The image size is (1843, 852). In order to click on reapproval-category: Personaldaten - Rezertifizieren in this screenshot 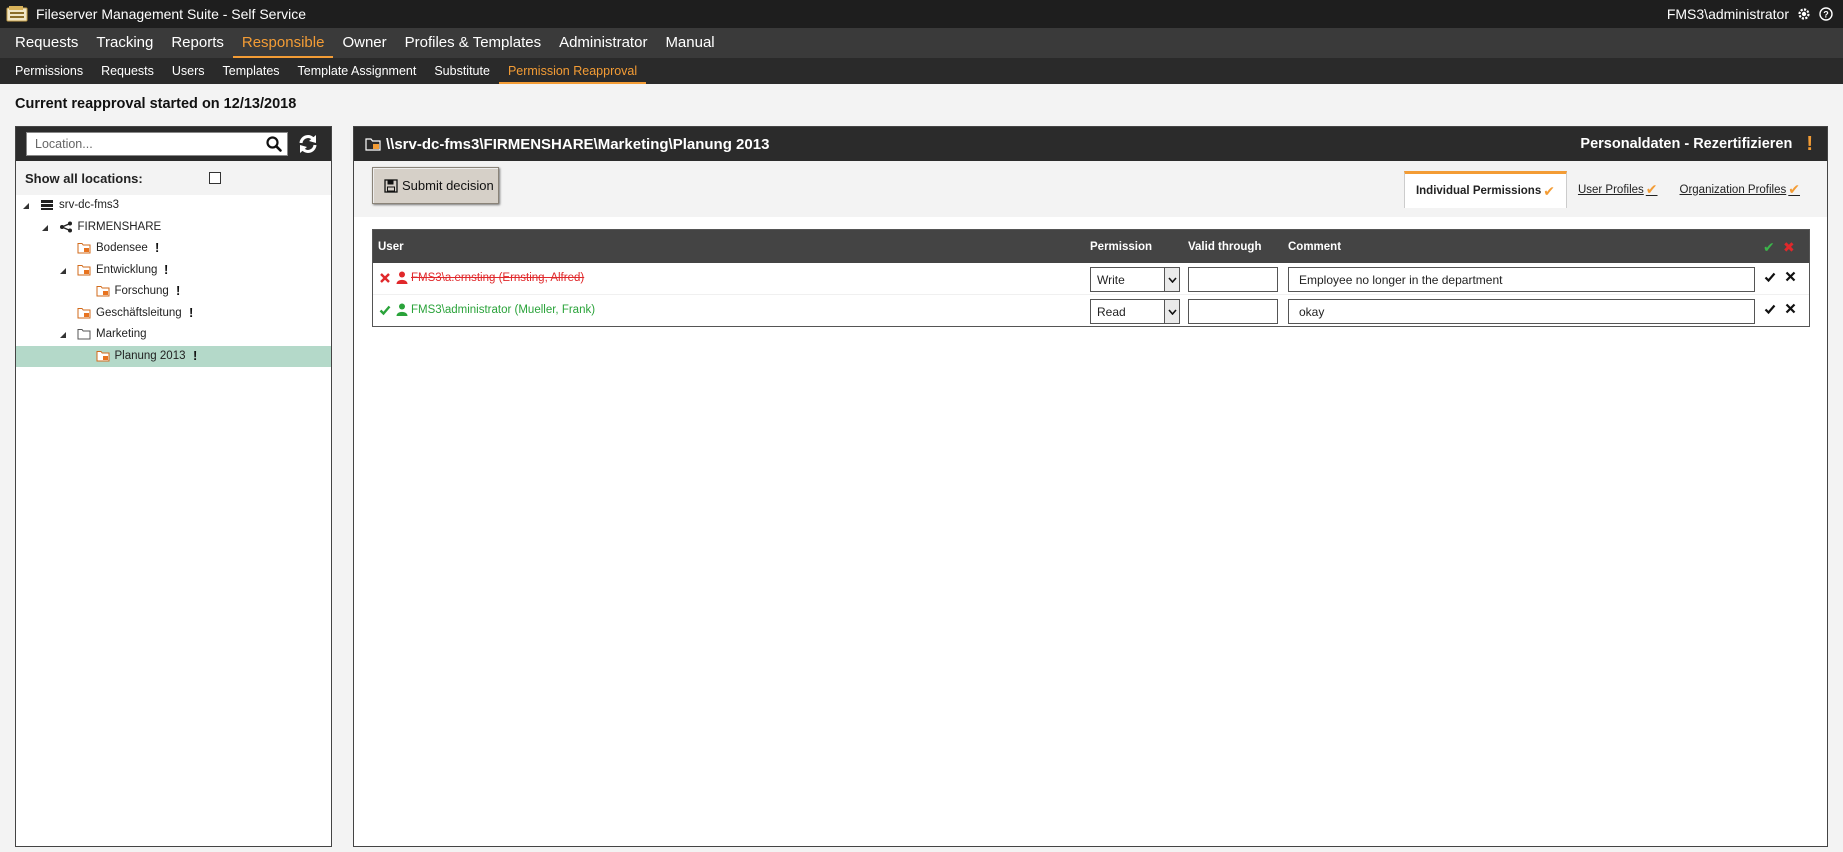, I will do `click(1686, 144)`.